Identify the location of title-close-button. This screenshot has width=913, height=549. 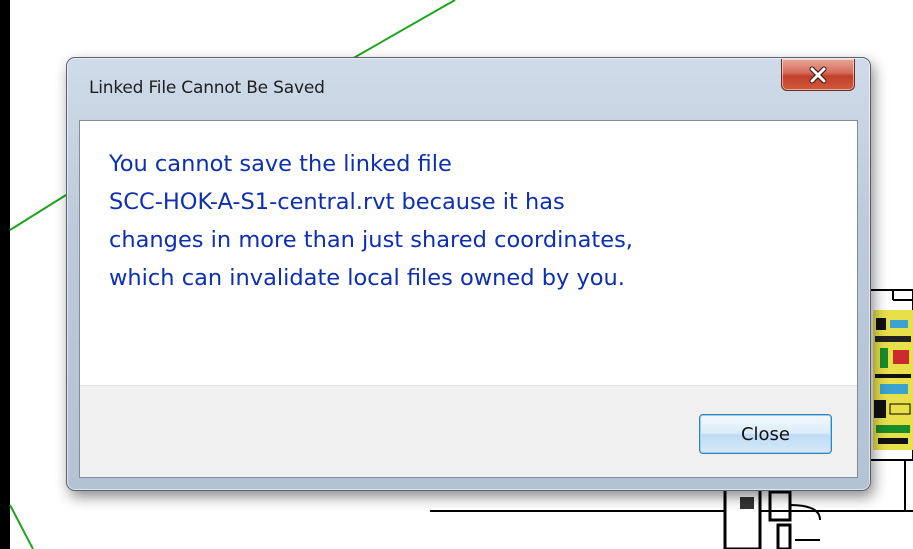
(818, 75).